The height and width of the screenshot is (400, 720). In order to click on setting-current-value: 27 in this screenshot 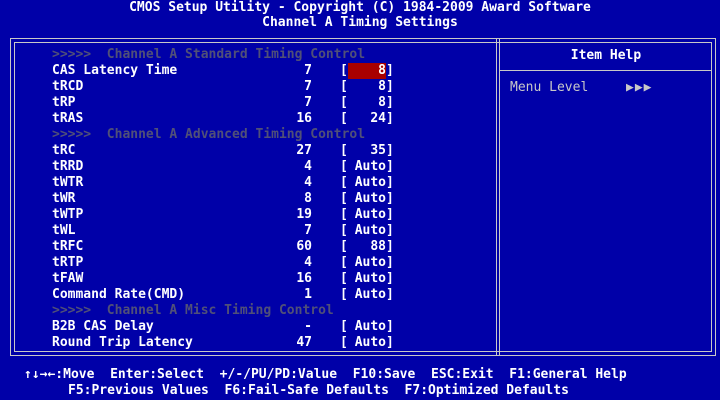, I will do `click(304, 150)`.